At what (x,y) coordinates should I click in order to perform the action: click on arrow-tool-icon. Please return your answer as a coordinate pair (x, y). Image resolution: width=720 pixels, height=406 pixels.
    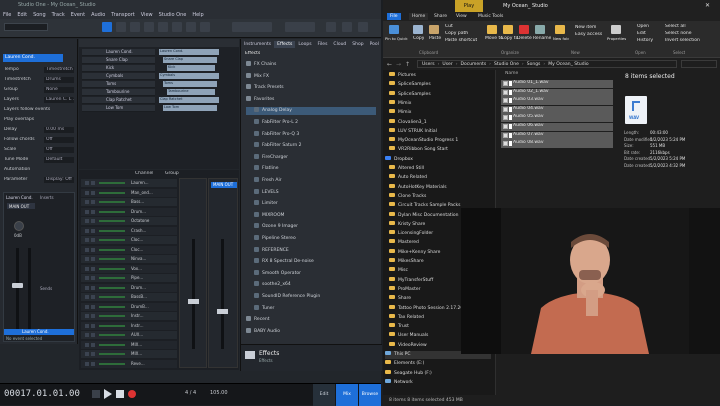
    Looking at the image, I should click on (107, 27).